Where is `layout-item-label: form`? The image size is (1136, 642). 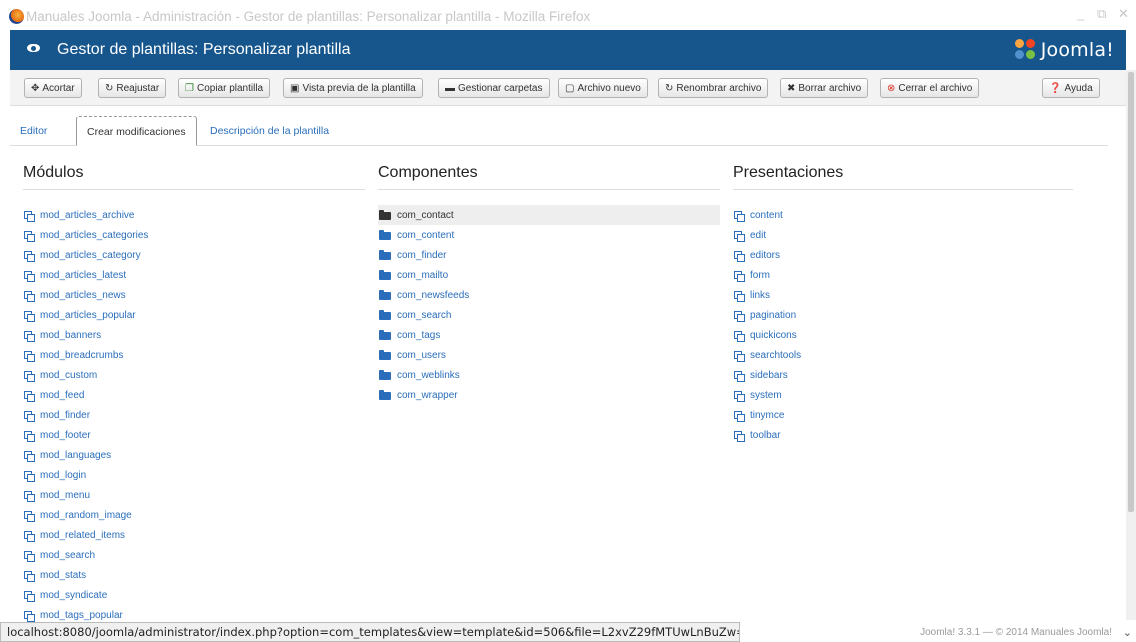
layout-item-label: form is located at coordinates (760, 275).